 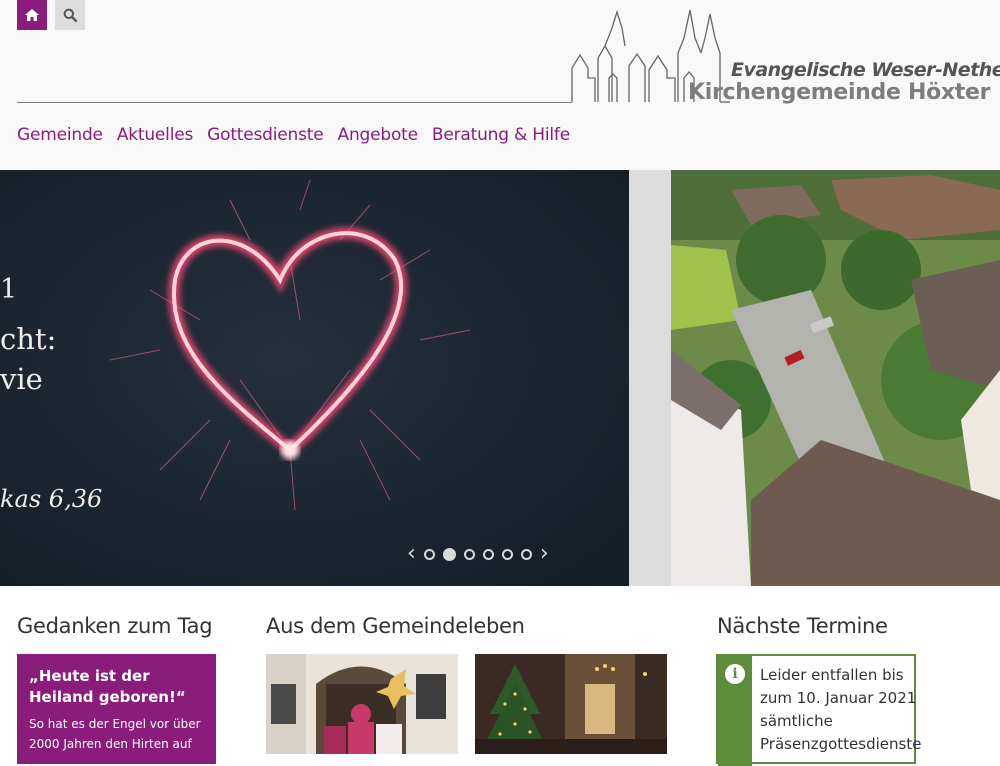 What do you see at coordinates (839, 92) in the screenshot?
I see `logo-line2: Kirchengemeinde Höxter` at bounding box center [839, 92].